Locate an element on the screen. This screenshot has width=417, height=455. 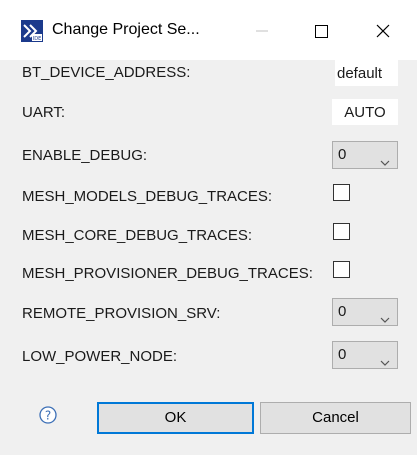
enable-debug-value: 0 is located at coordinates (342, 154).